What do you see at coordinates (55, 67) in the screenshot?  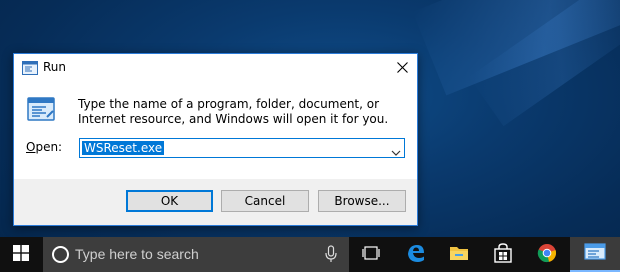 I see `dialog-title: Run` at bounding box center [55, 67].